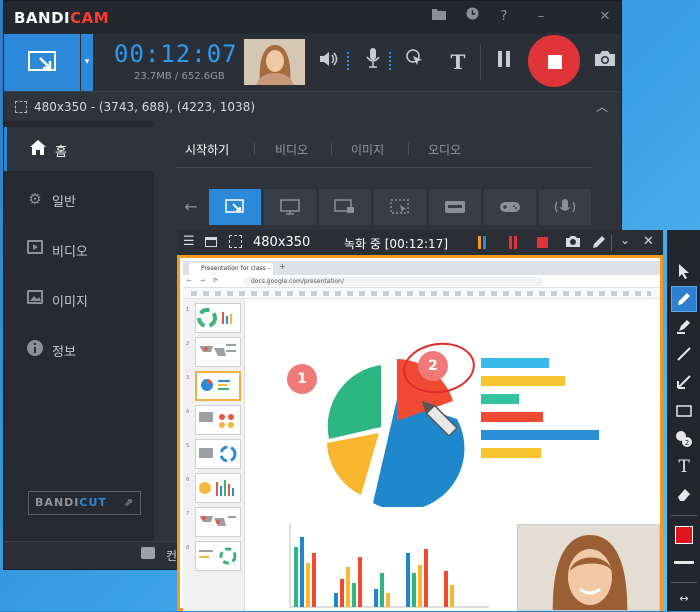  Describe the element at coordinates (87, 62) in the screenshot. I see `mode-dropdown-button: ▾` at that location.